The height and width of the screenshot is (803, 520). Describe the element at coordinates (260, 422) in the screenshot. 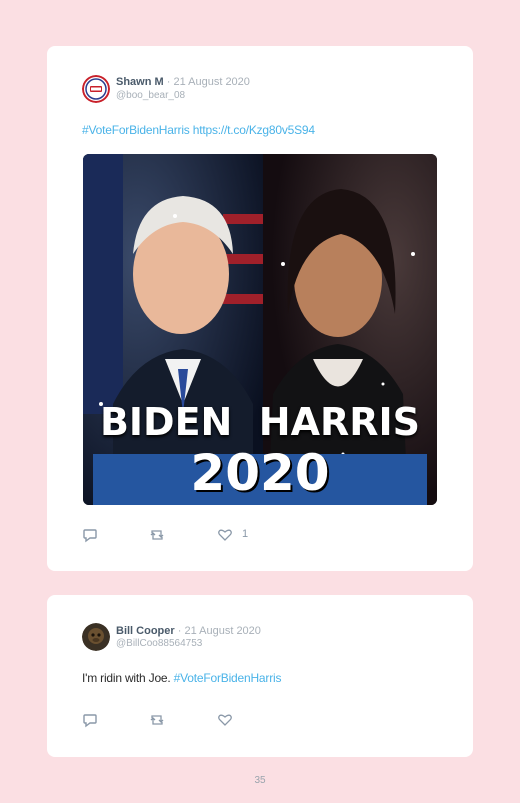

I see `image-headline: BIDEN HARRIS` at that location.